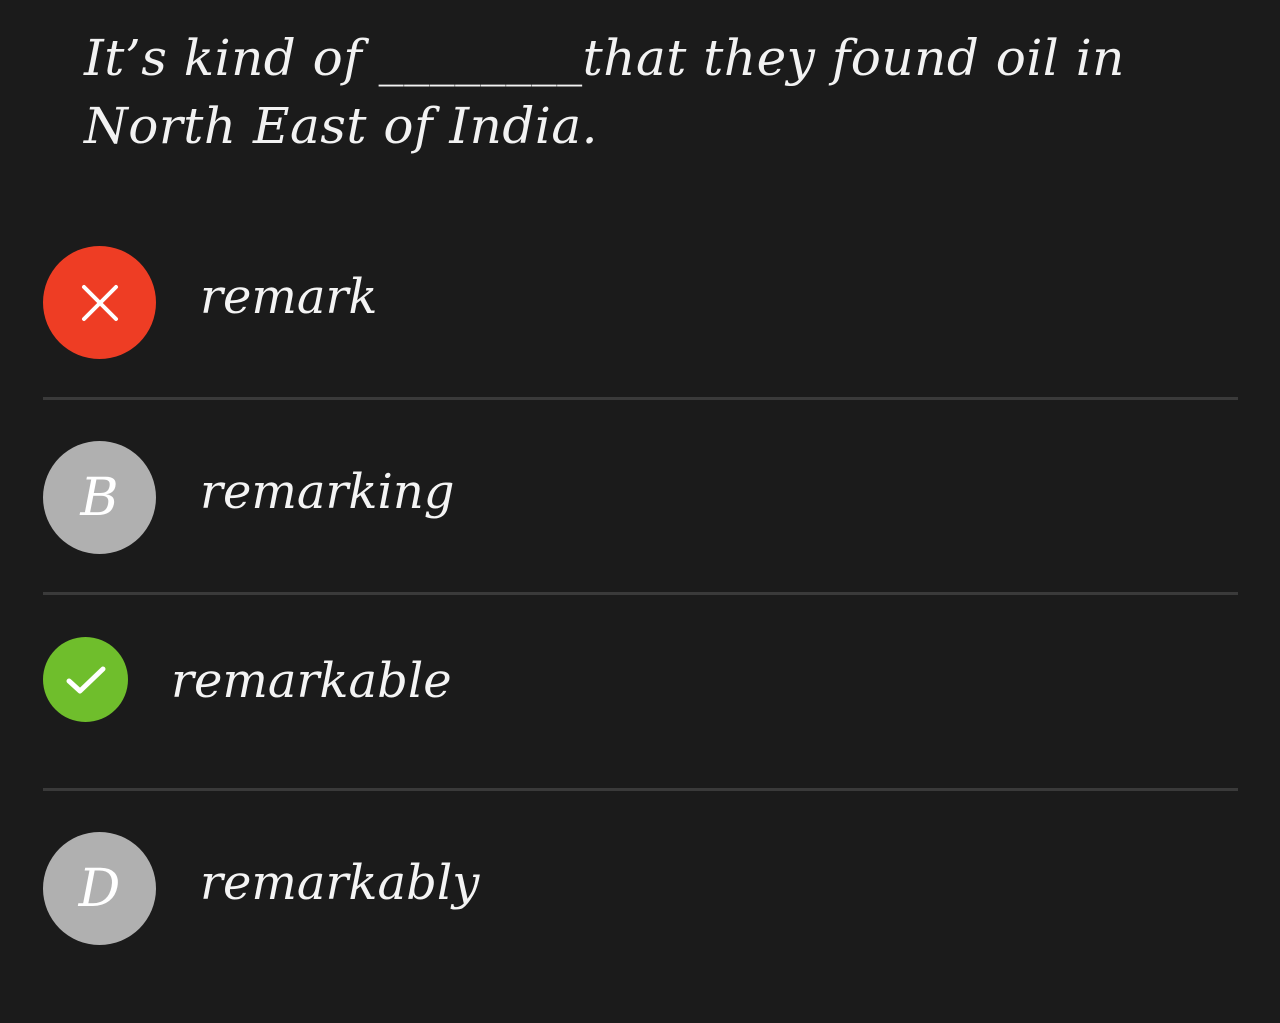 The height and width of the screenshot is (1023, 1280). I want to click on option-d-label: remarkably, so click(340, 883).